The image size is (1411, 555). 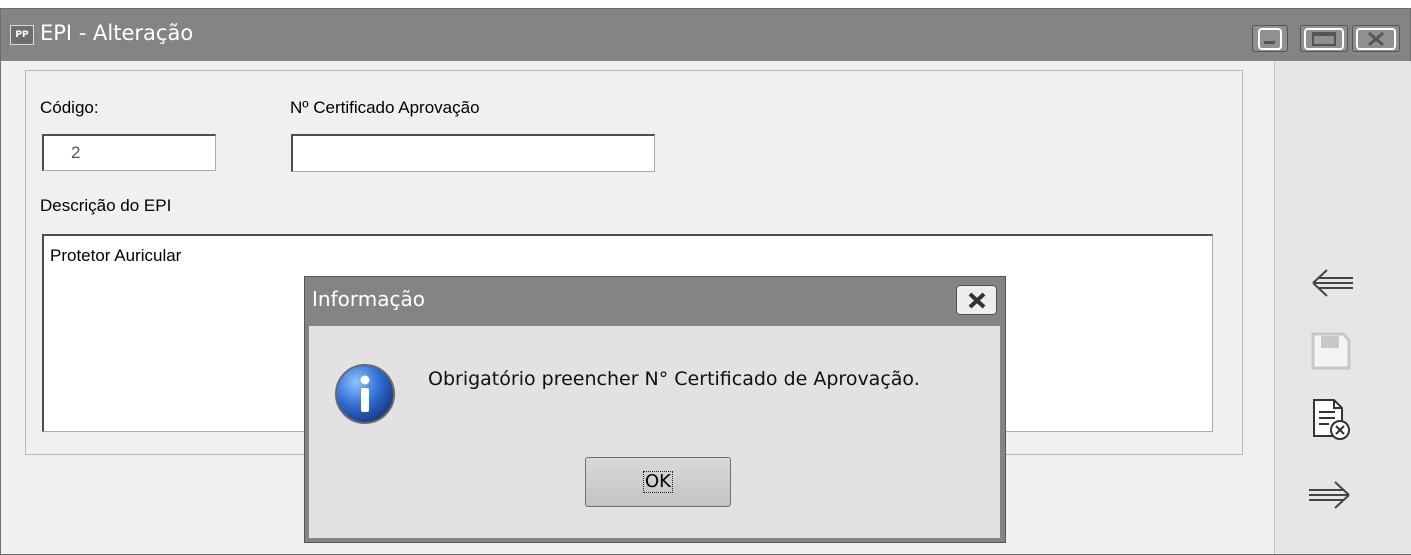 I want to click on cancel-document-icon, so click(x=1331, y=419).